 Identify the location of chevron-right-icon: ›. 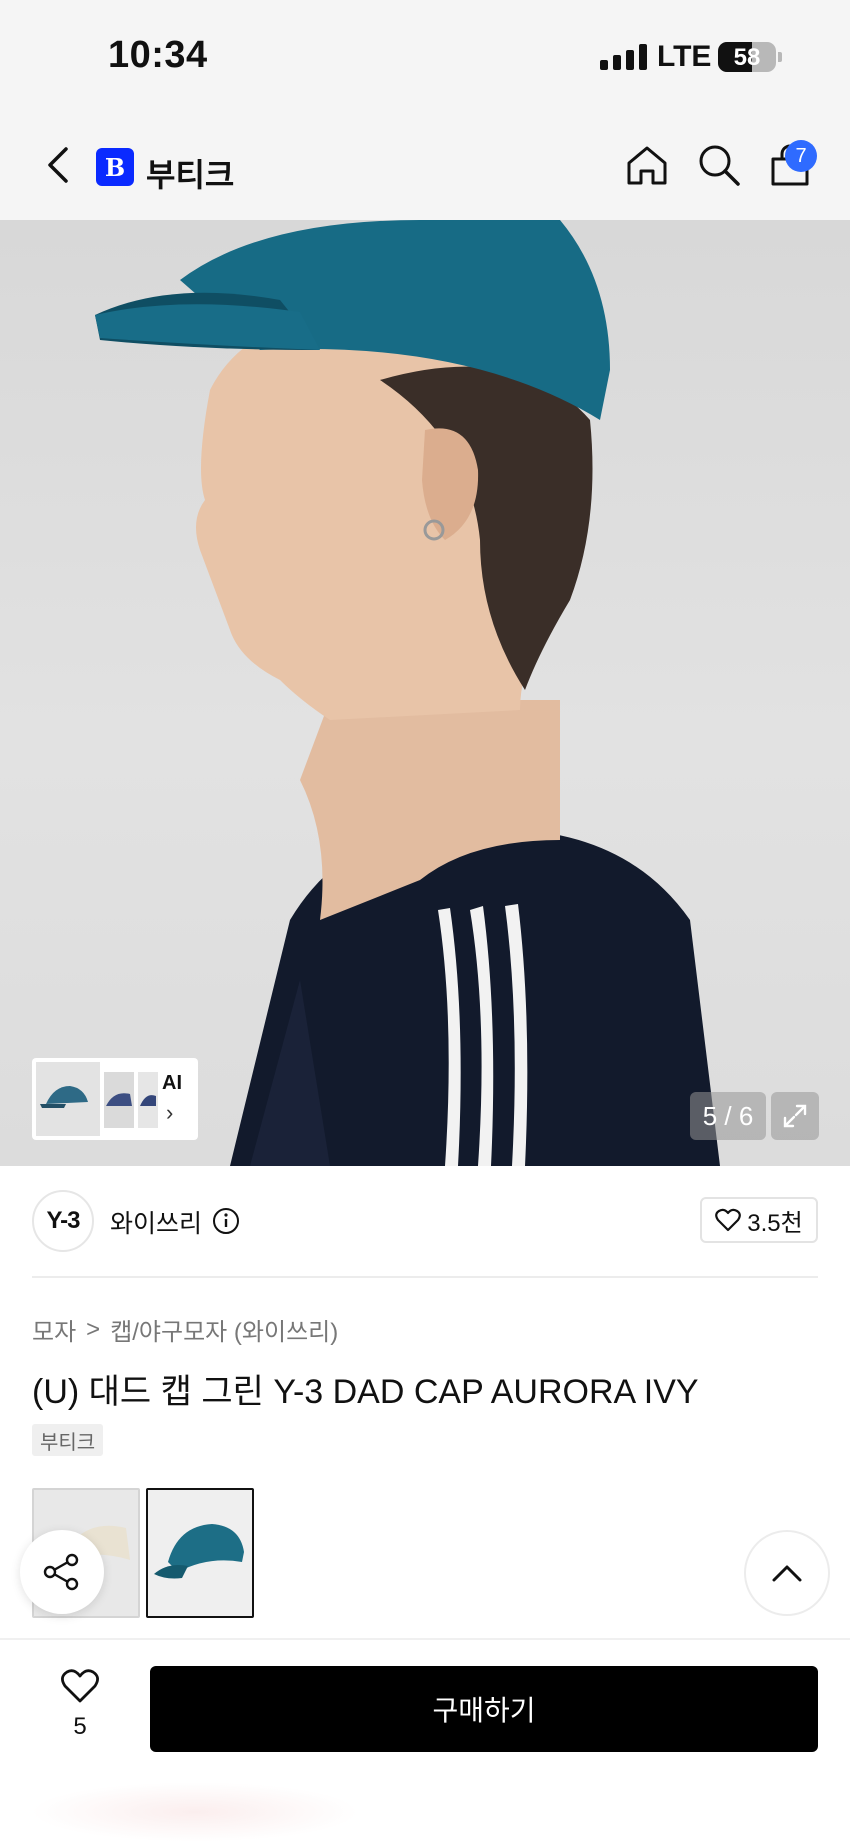
(170, 1112).